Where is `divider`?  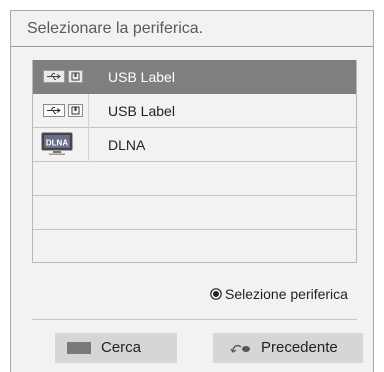 divider is located at coordinates (194, 319).